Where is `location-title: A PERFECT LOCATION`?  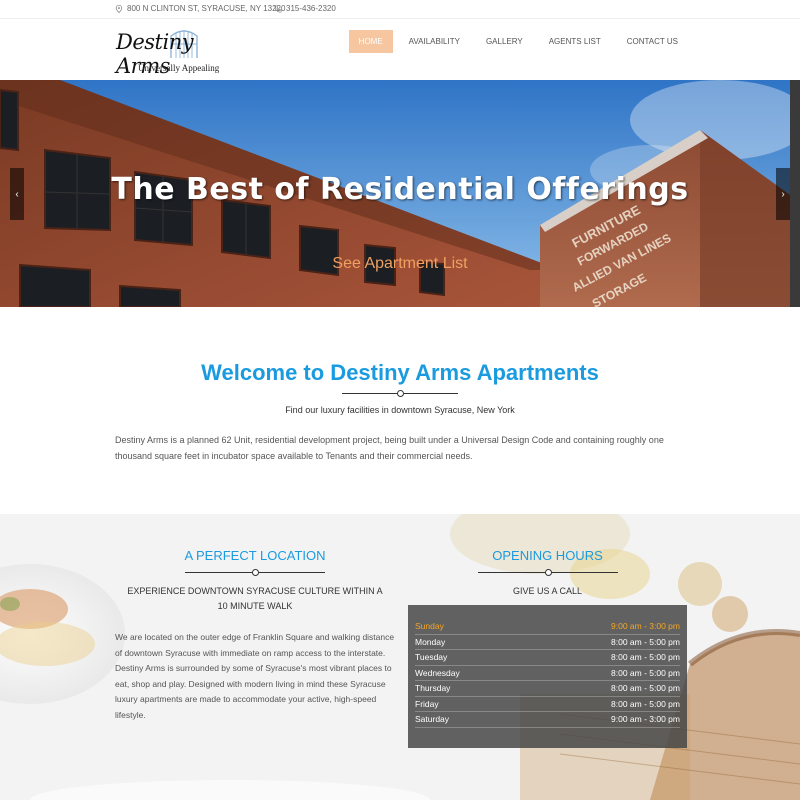 location-title: A PERFECT LOCATION is located at coordinates (255, 555).